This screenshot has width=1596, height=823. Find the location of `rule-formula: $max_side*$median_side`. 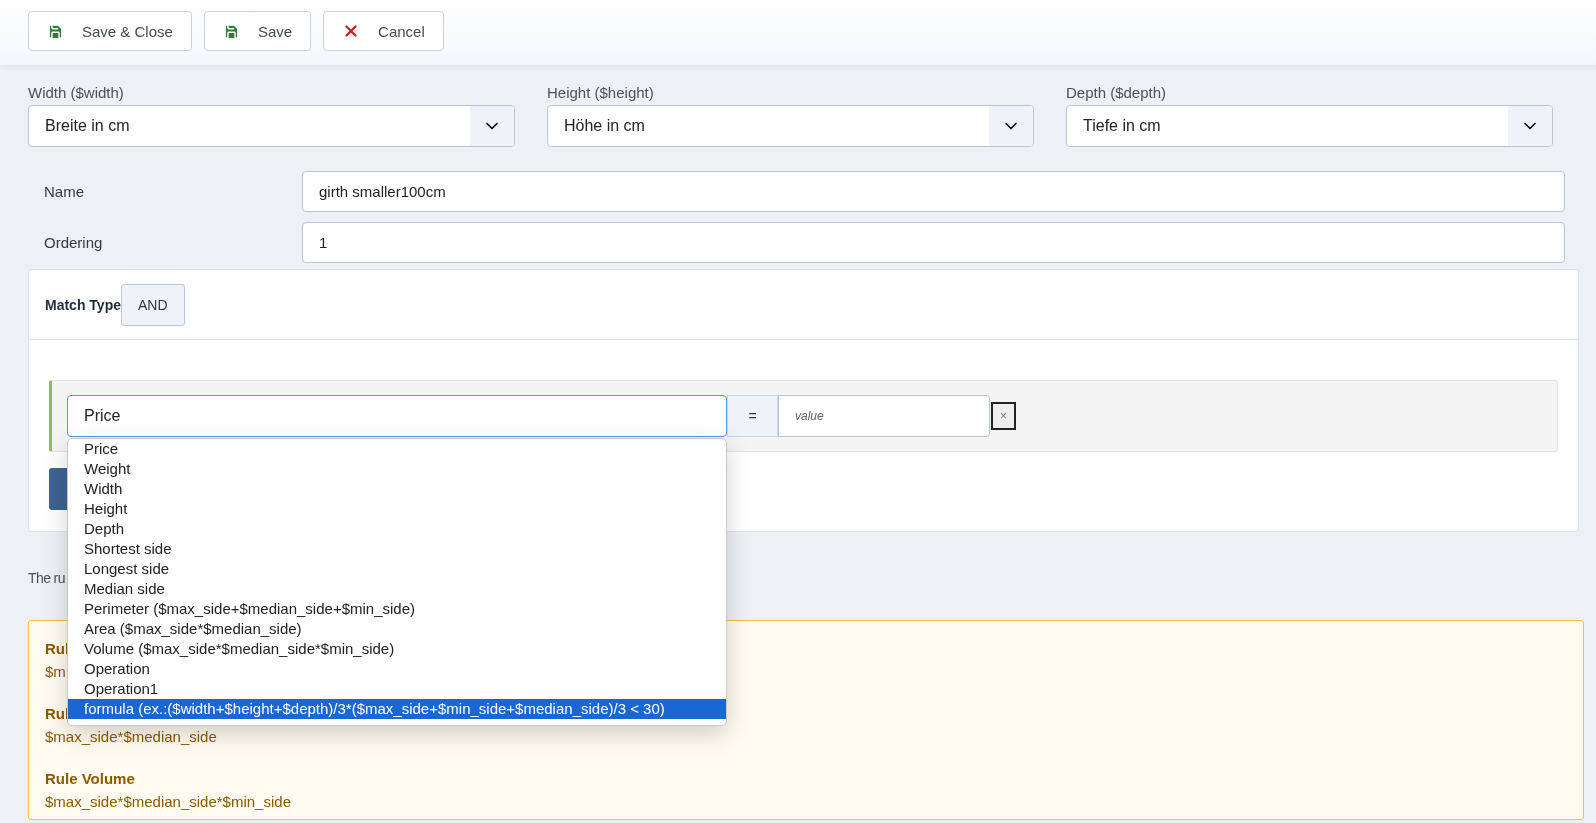

rule-formula: $max_side*$median_side is located at coordinates (131, 736).